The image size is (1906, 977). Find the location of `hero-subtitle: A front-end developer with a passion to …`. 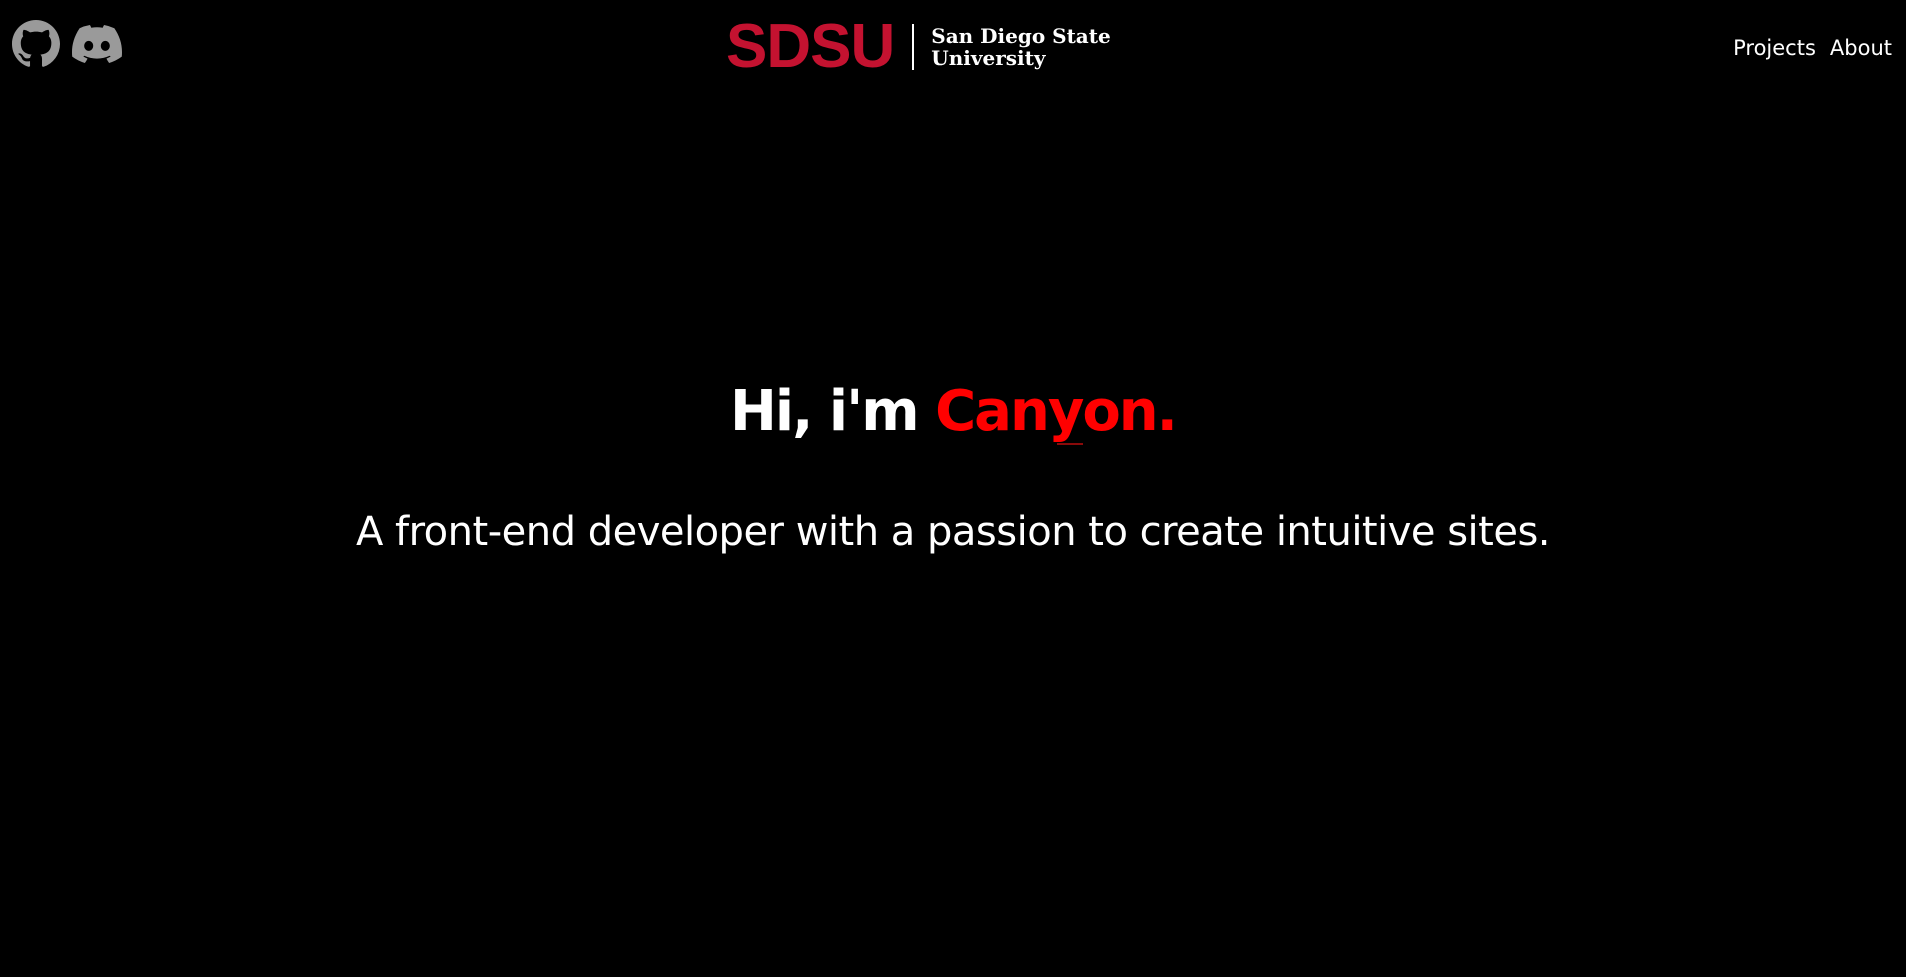

hero-subtitle: A front-end developer with a passion to … is located at coordinates (953, 532).